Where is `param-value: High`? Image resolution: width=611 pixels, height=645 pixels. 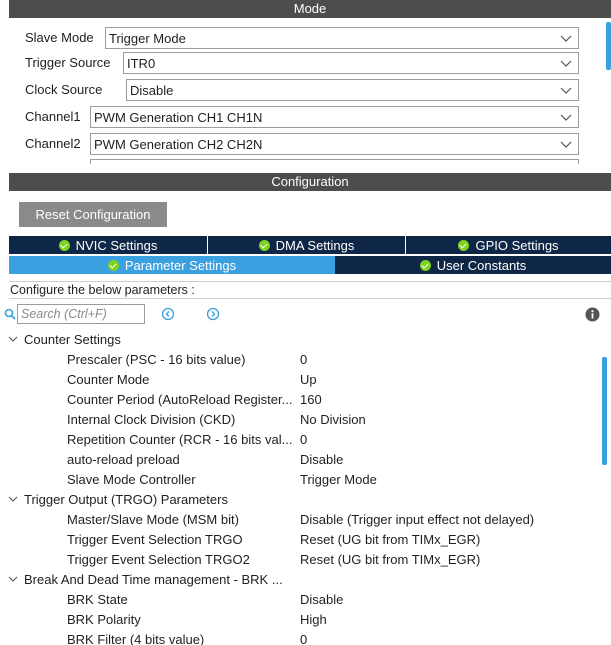 param-value: High is located at coordinates (313, 619).